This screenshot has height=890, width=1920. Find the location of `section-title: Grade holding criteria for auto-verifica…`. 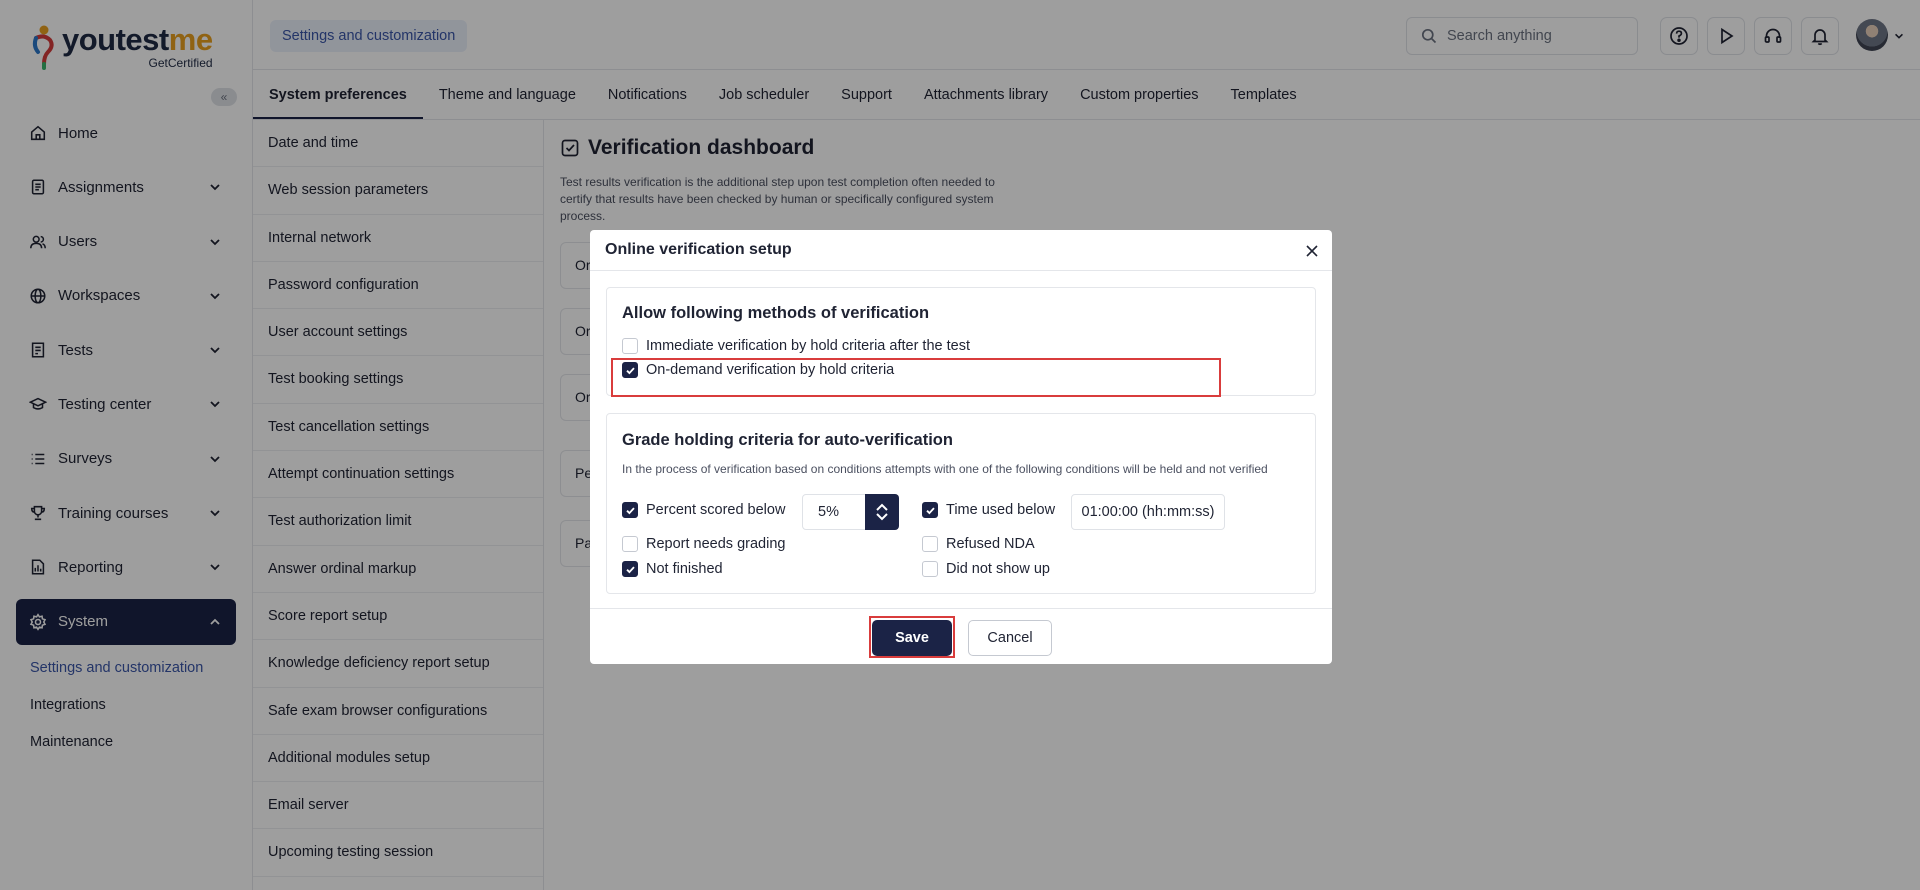

section-title: Grade holding criteria for auto-verifica… is located at coordinates (787, 440).